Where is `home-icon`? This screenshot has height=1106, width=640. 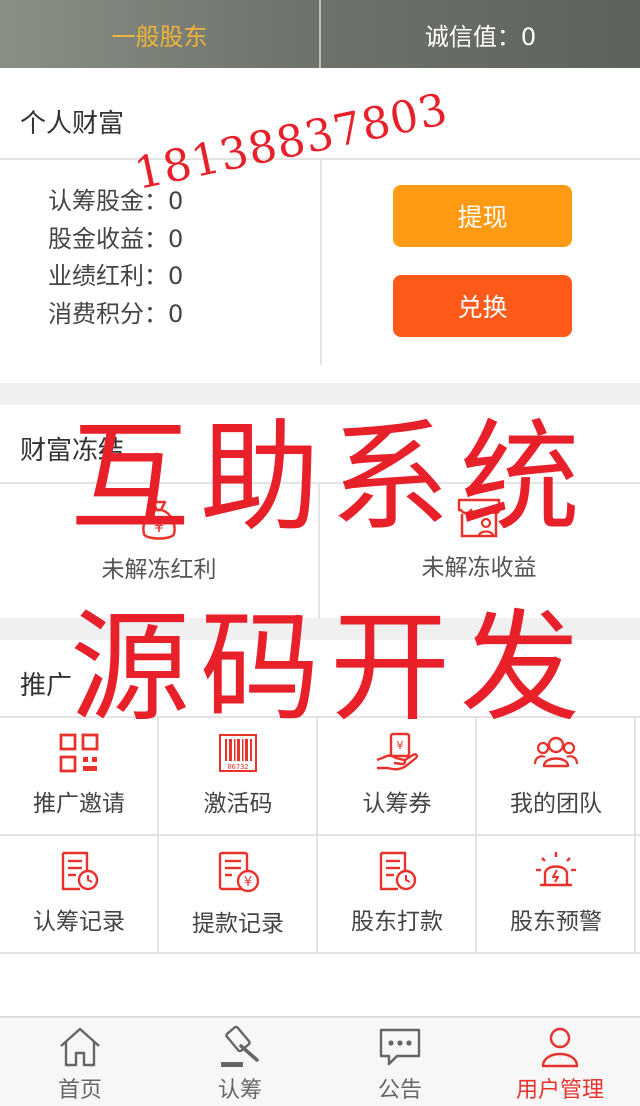 home-icon is located at coordinates (80, 1047).